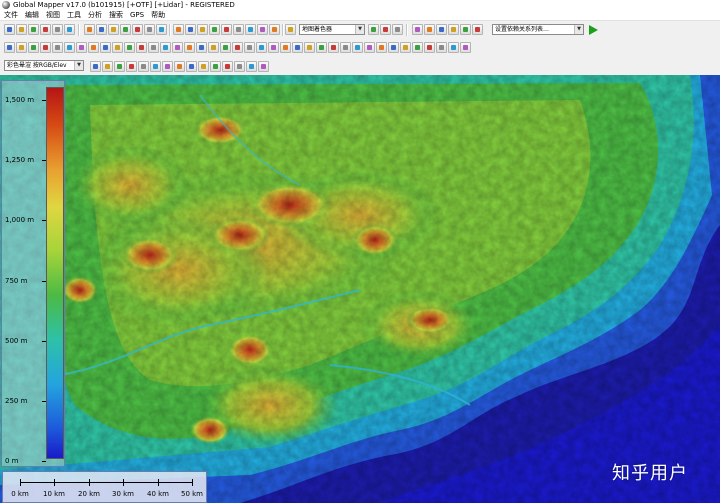 The width and height of the screenshot is (720, 503). I want to click on menu-help: 帮助, so click(158, 15).